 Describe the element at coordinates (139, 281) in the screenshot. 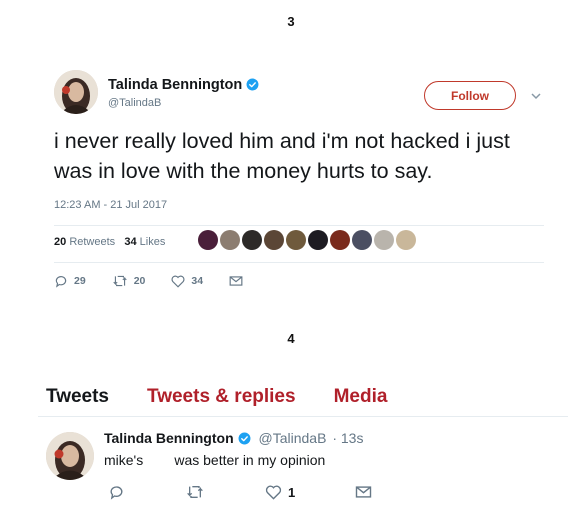

I see `retweet-count: 20` at that location.